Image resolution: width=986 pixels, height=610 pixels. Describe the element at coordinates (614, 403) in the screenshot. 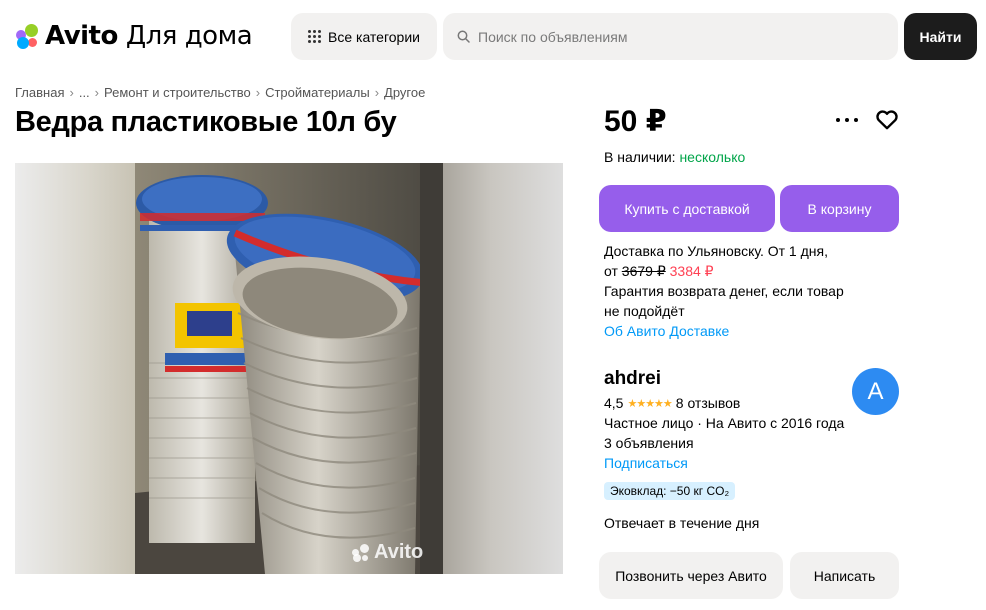

I see `rating-value: 4,5` at that location.